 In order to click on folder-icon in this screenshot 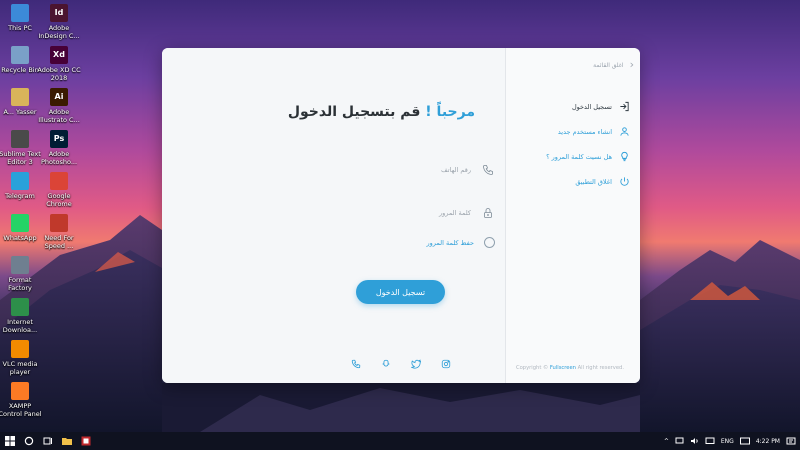, I will do `click(66, 441)`.